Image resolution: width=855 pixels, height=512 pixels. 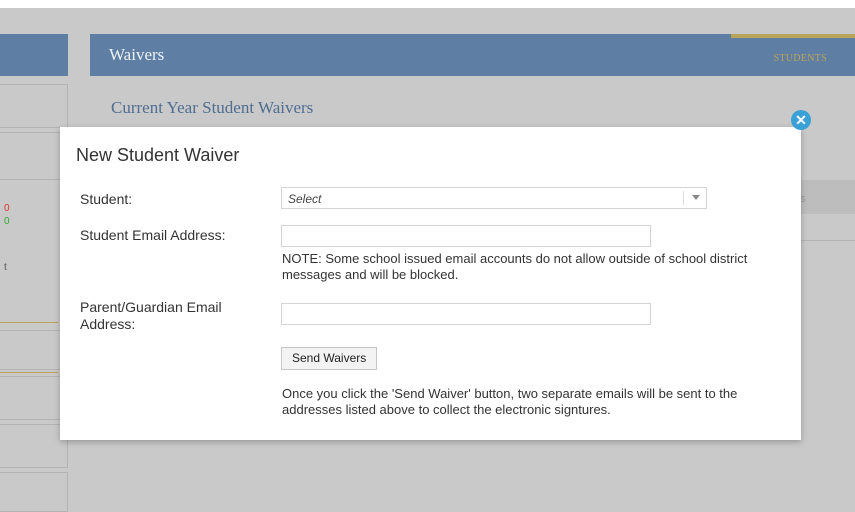 What do you see at coordinates (212, 107) in the screenshot?
I see `page-subtitle: Current Year Student Waivers` at bounding box center [212, 107].